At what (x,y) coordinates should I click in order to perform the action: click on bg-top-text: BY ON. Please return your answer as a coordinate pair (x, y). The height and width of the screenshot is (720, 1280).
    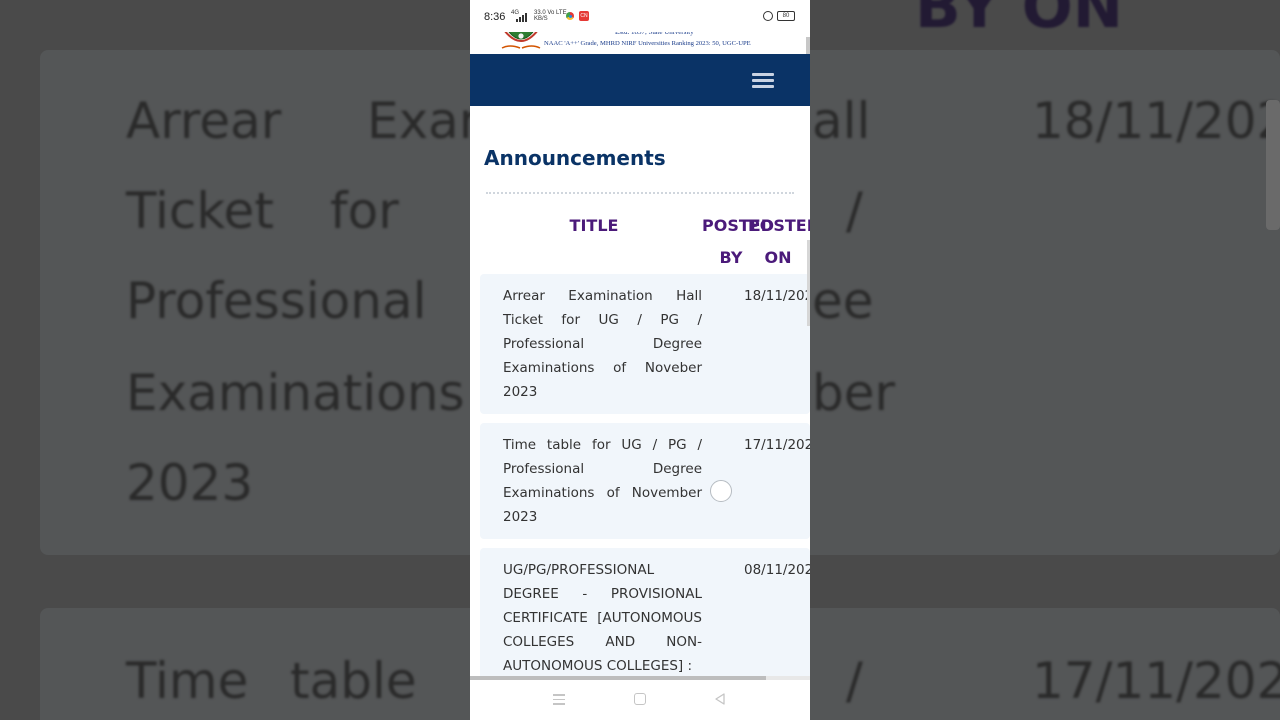
    Looking at the image, I should click on (1019, 21).